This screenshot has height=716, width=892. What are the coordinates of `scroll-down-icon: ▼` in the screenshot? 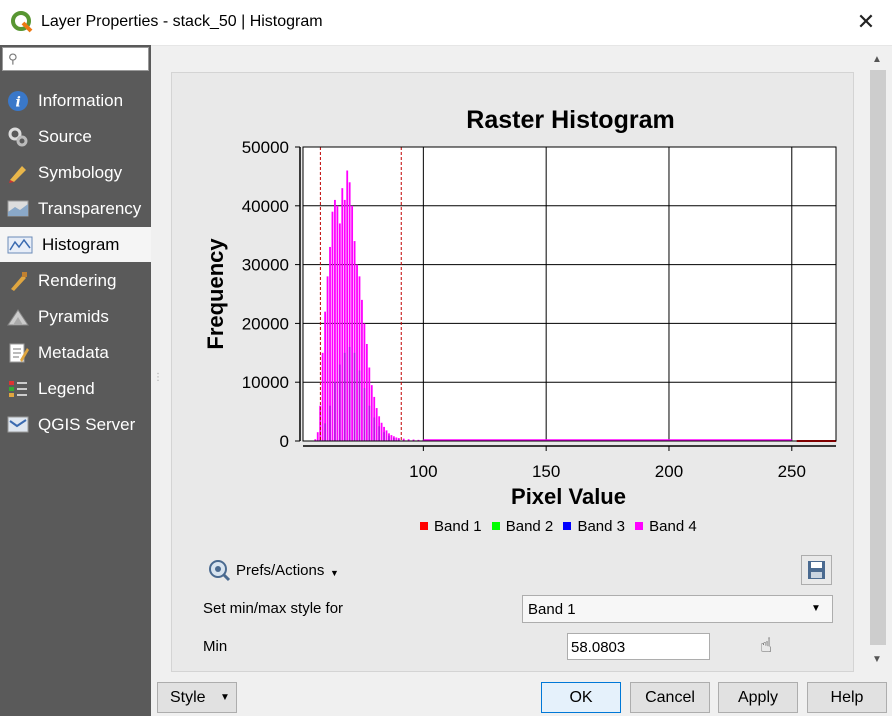 It's located at (877, 659).